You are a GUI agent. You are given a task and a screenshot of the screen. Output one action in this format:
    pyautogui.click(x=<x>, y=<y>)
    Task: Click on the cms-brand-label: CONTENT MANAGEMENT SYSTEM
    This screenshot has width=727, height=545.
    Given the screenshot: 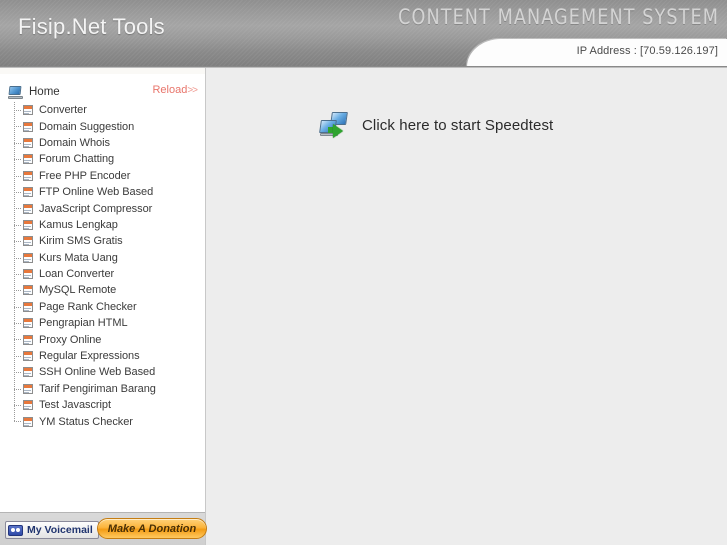 What is the action you would take?
    pyautogui.click(x=558, y=17)
    